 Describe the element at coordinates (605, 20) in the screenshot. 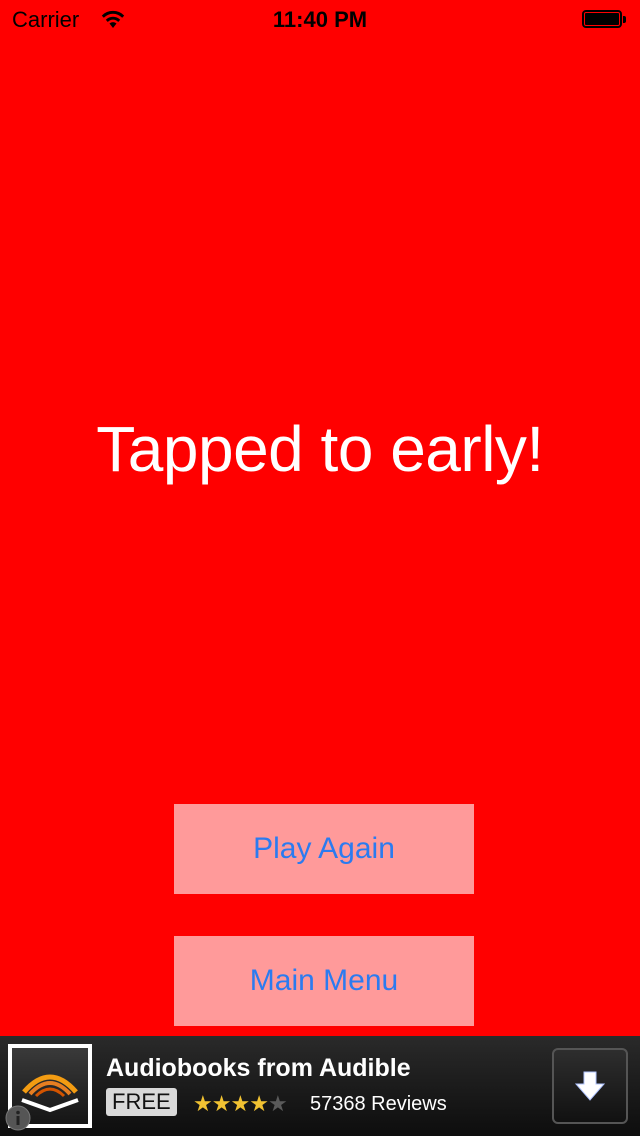

I see `battery-icon` at that location.